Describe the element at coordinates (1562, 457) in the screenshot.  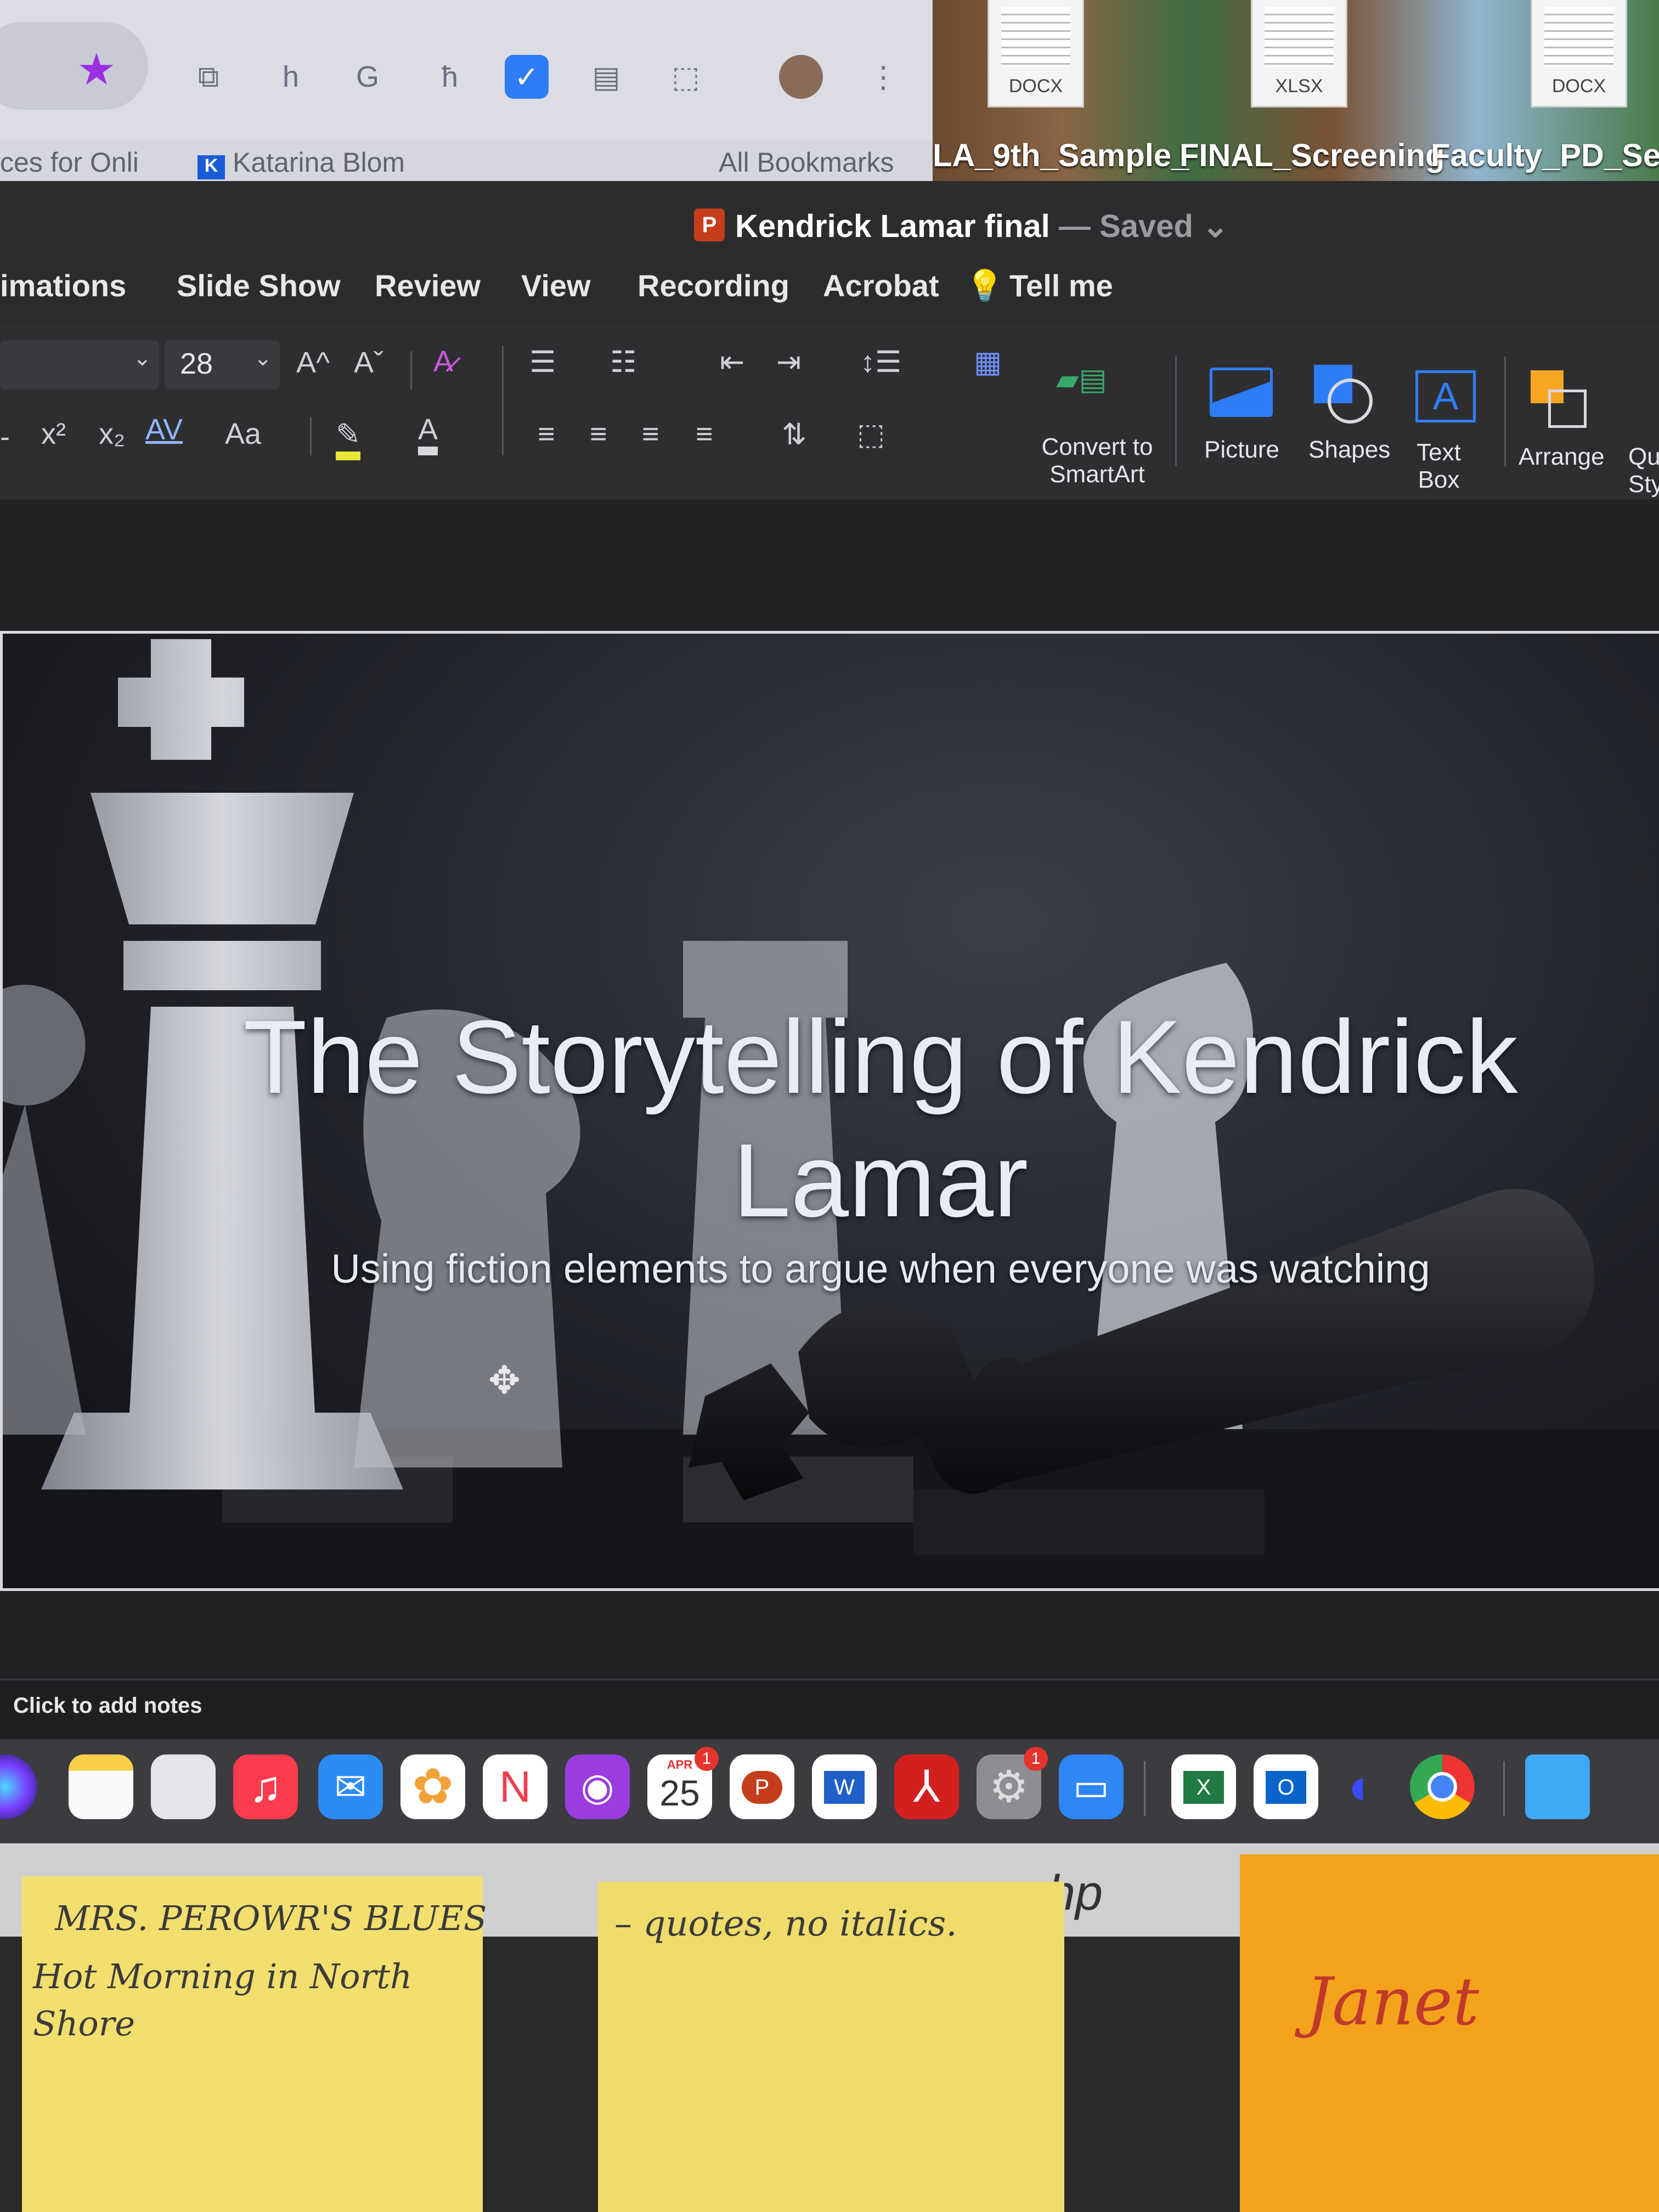
I see `arrange-label: Arrange` at that location.